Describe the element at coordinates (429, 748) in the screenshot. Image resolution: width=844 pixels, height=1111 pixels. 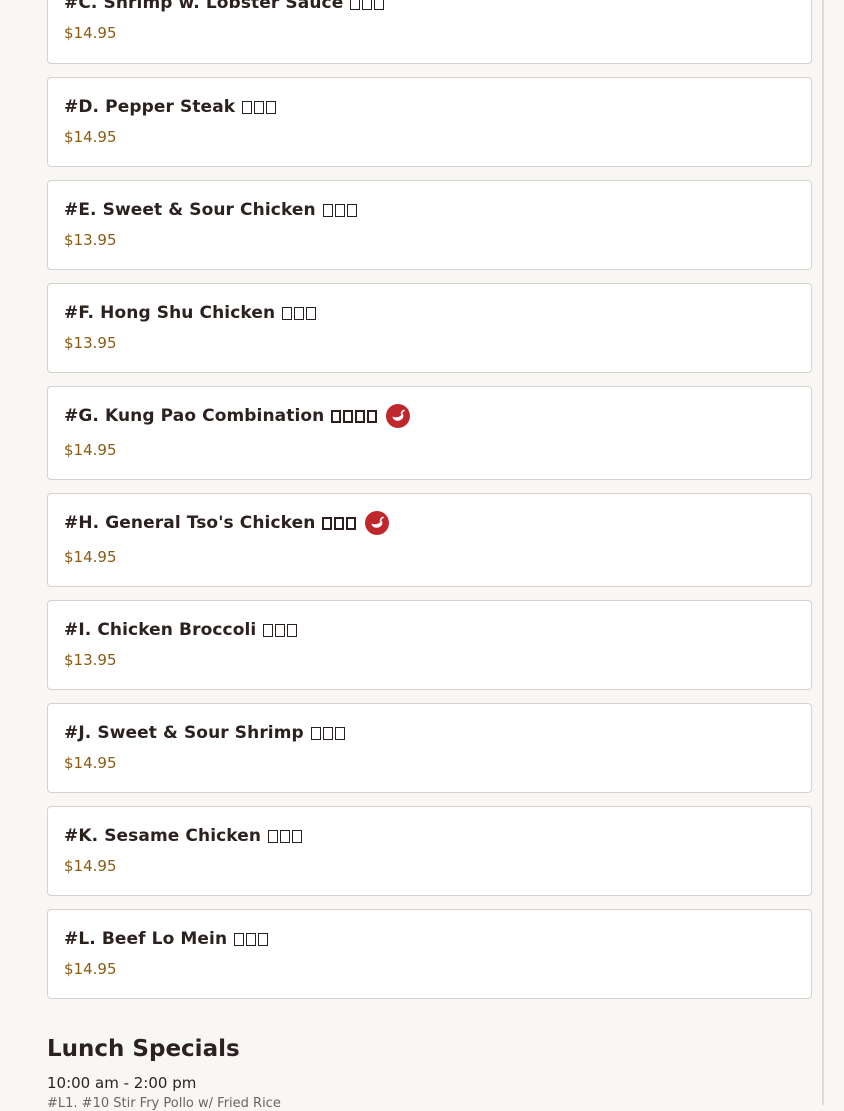
I see `menu-item-card: #J. Sweet & Sour Shrimp $14.95` at that location.